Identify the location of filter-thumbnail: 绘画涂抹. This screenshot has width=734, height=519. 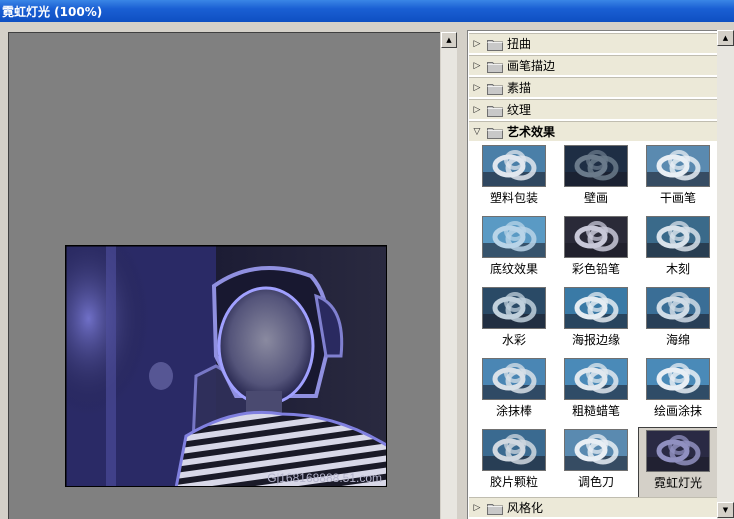
(677, 391).